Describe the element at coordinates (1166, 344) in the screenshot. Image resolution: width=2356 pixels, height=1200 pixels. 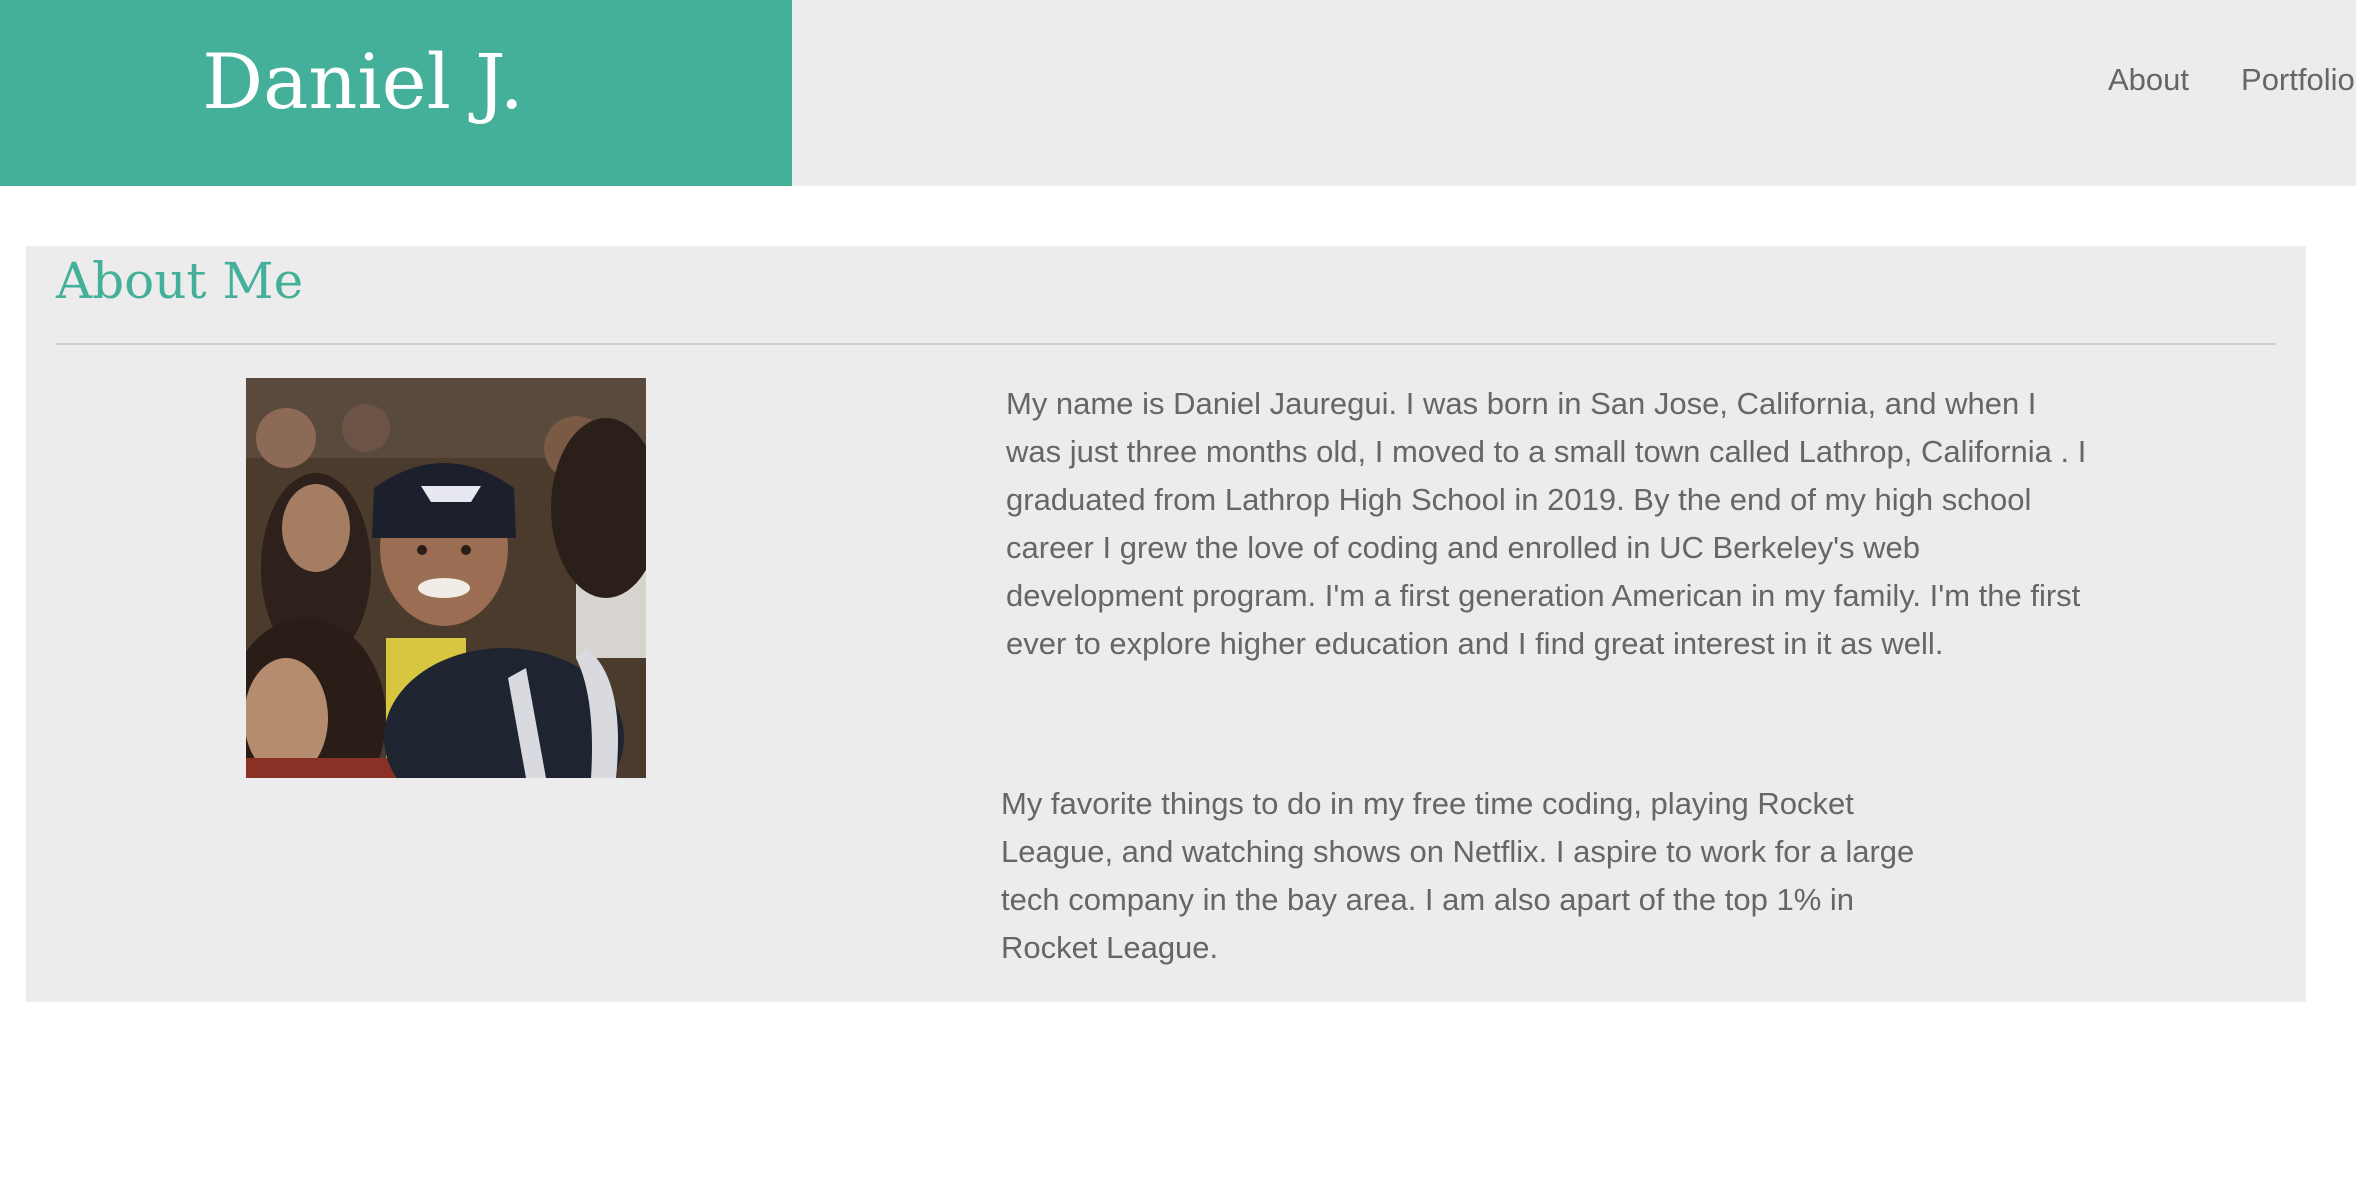
I see `section-divider` at that location.